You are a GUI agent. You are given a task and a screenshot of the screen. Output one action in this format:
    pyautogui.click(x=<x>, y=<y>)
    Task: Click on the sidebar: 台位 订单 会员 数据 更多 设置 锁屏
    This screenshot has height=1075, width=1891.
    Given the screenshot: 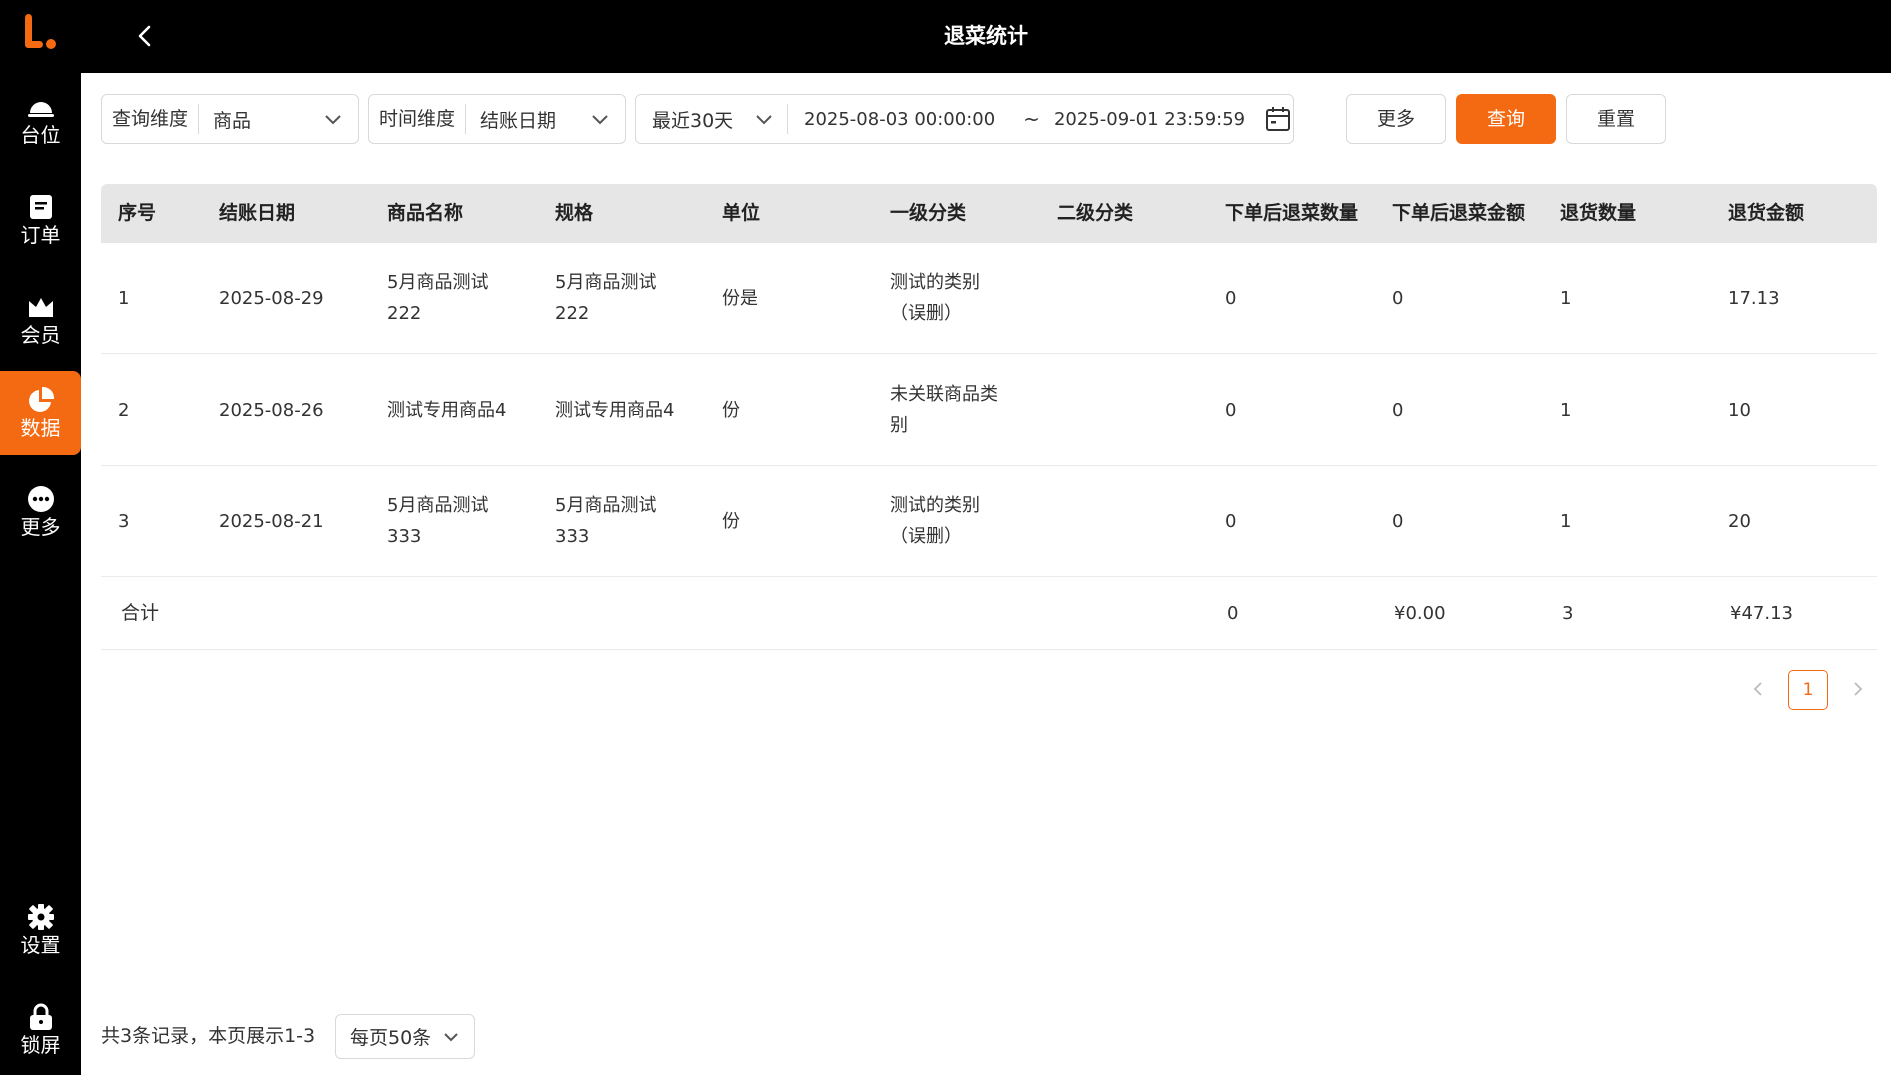 What is the action you would take?
    pyautogui.click(x=40, y=537)
    